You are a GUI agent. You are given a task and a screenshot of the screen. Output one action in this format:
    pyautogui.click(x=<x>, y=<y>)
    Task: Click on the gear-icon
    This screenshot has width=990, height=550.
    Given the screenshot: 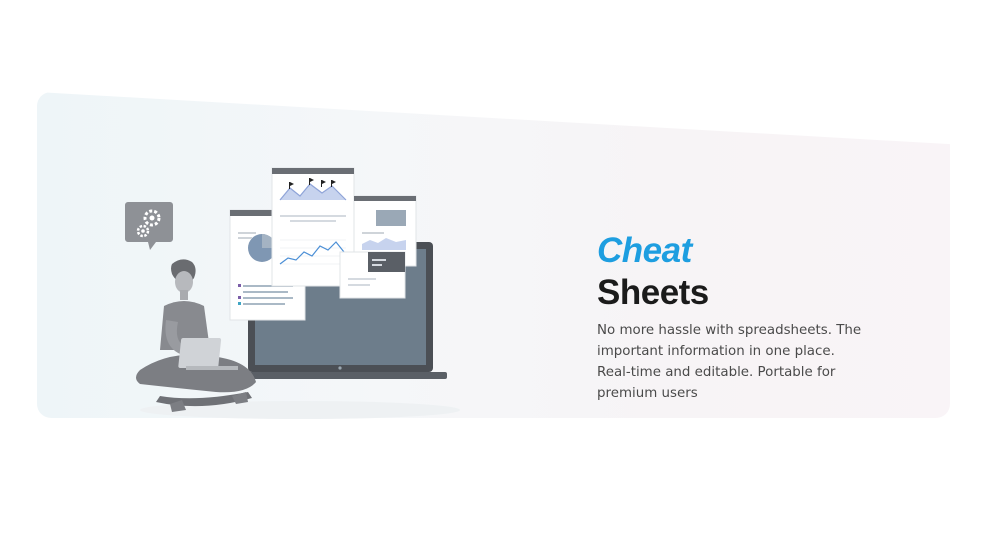 What is the action you would take?
    pyautogui.click(x=149, y=226)
    